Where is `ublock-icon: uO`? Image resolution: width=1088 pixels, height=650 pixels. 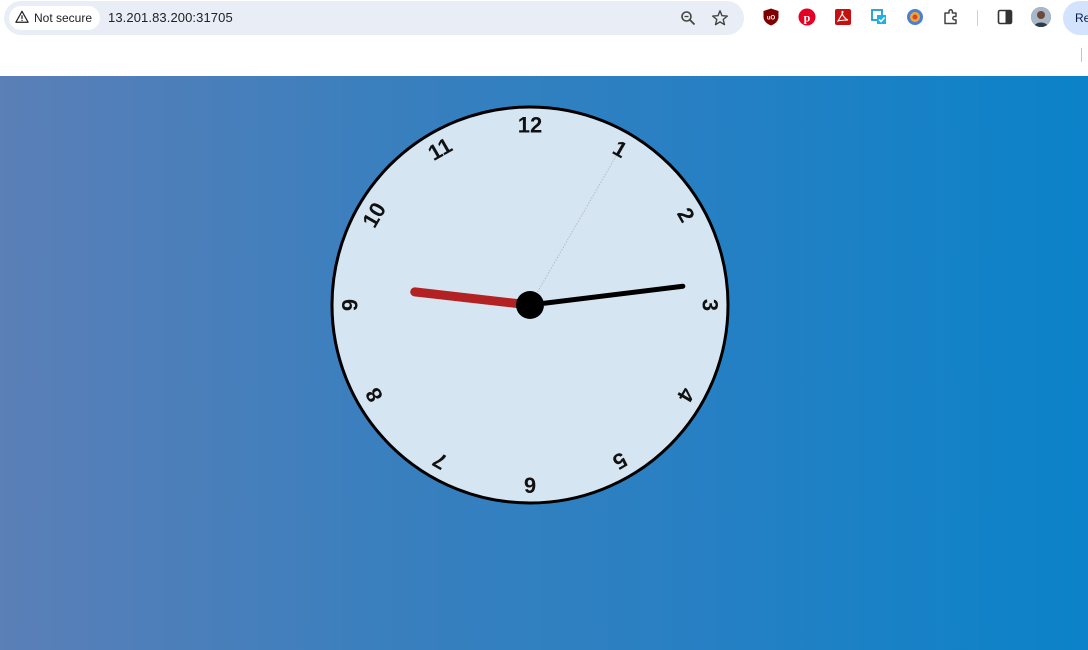 ublock-icon: uO is located at coordinates (771, 17).